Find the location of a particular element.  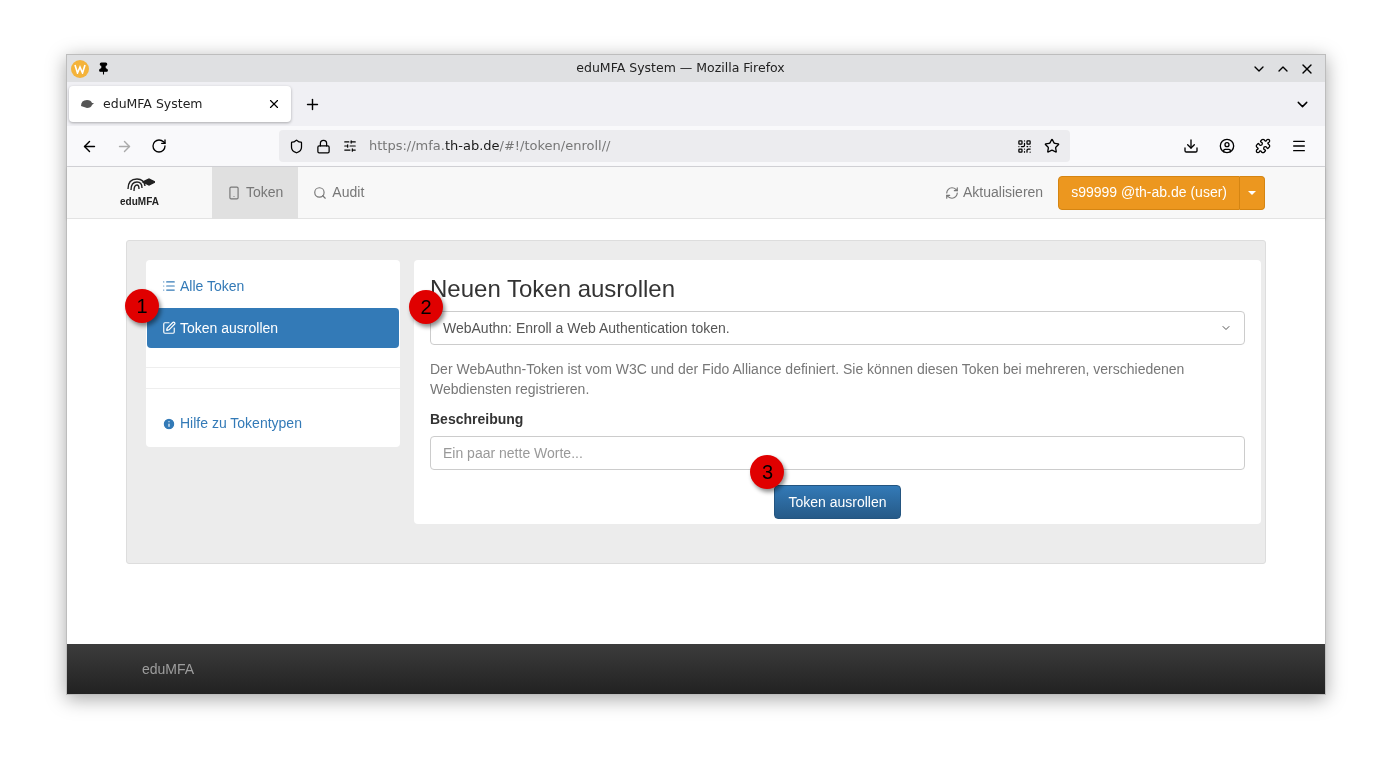

window-title: eduMFA System — Mozilla Firefox is located at coordinates (680, 68).